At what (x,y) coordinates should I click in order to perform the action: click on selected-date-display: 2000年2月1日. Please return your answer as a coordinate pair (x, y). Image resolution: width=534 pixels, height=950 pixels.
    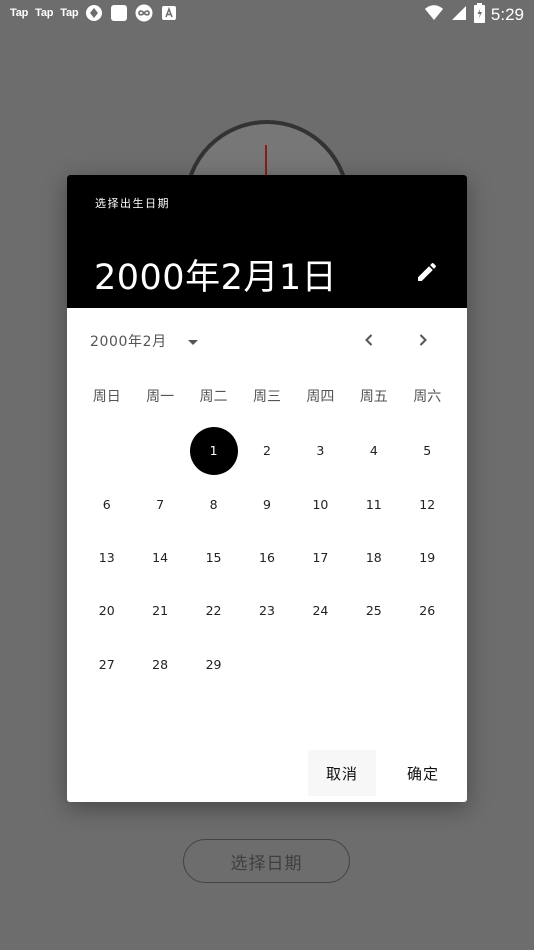
    Looking at the image, I should click on (216, 278).